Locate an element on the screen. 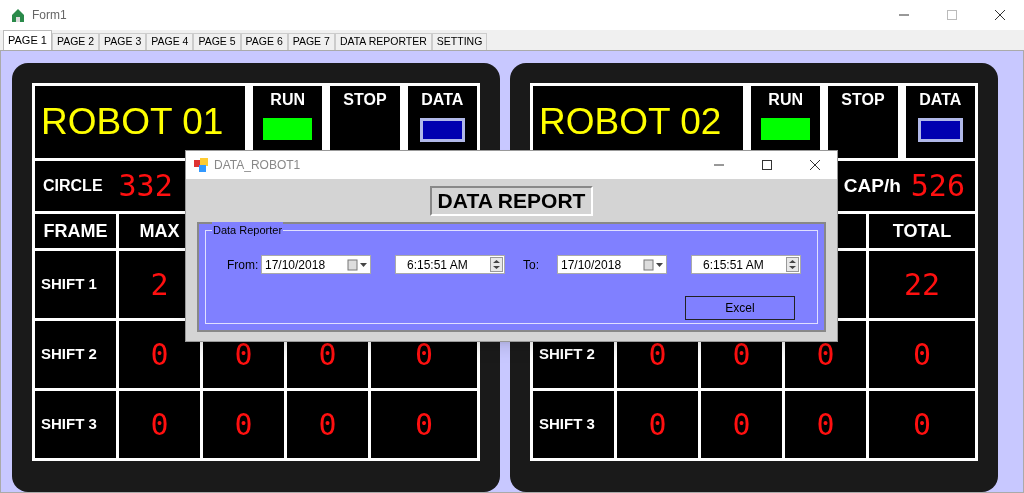 Image resolution: width=1024 pixels, height=493 pixels. header-cell: FRAME is located at coordinates (75, 231).